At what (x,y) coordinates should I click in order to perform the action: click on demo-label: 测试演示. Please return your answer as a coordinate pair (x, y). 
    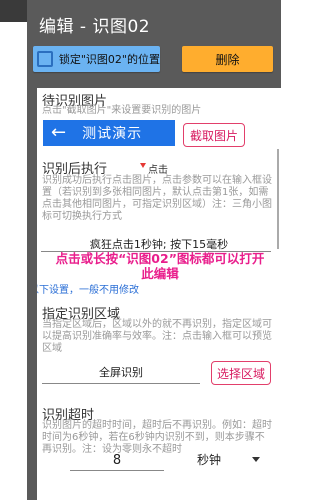
    Looking at the image, I should click on (112, 134).